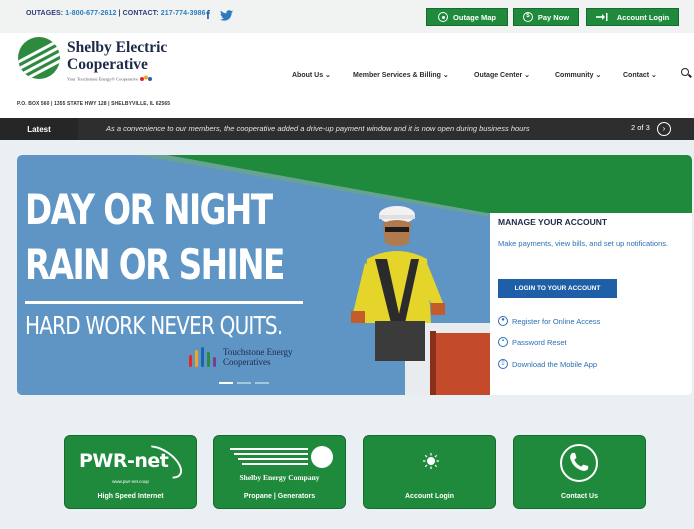 The image size is (694, 529). What do you see at coordinates (549, 321) in the screenshot?
I see `register-link: ● Register for Online Access` at bounding box center [549, 321].